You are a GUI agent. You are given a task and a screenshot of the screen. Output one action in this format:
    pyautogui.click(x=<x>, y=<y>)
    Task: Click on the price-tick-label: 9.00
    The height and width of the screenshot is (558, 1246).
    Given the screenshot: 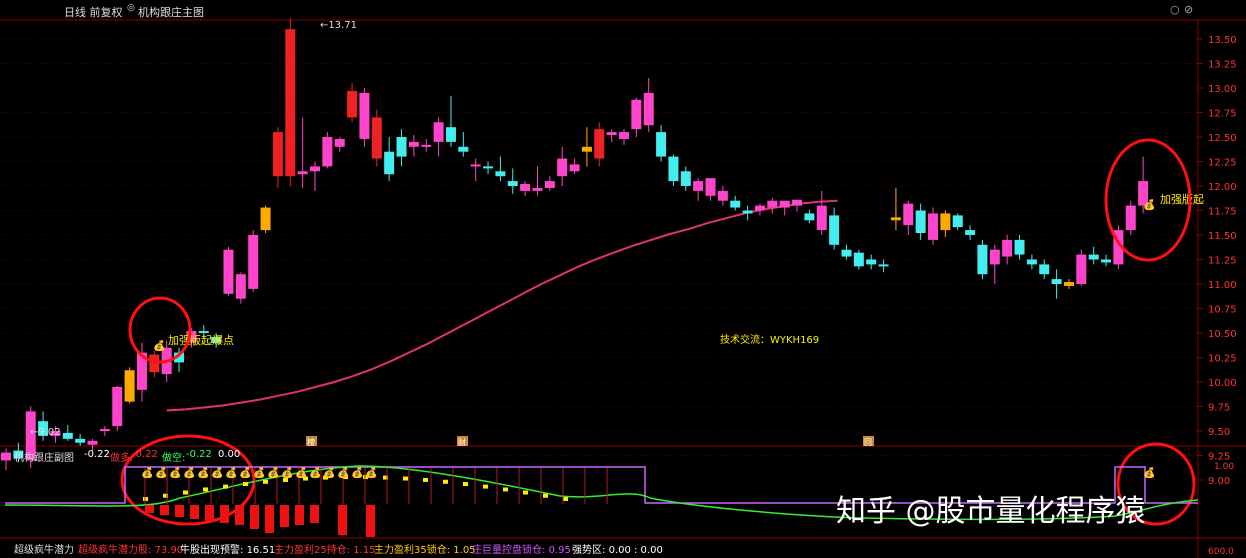 What is the action you would take?
    pyautogui.click(x=1219, y=481)
    